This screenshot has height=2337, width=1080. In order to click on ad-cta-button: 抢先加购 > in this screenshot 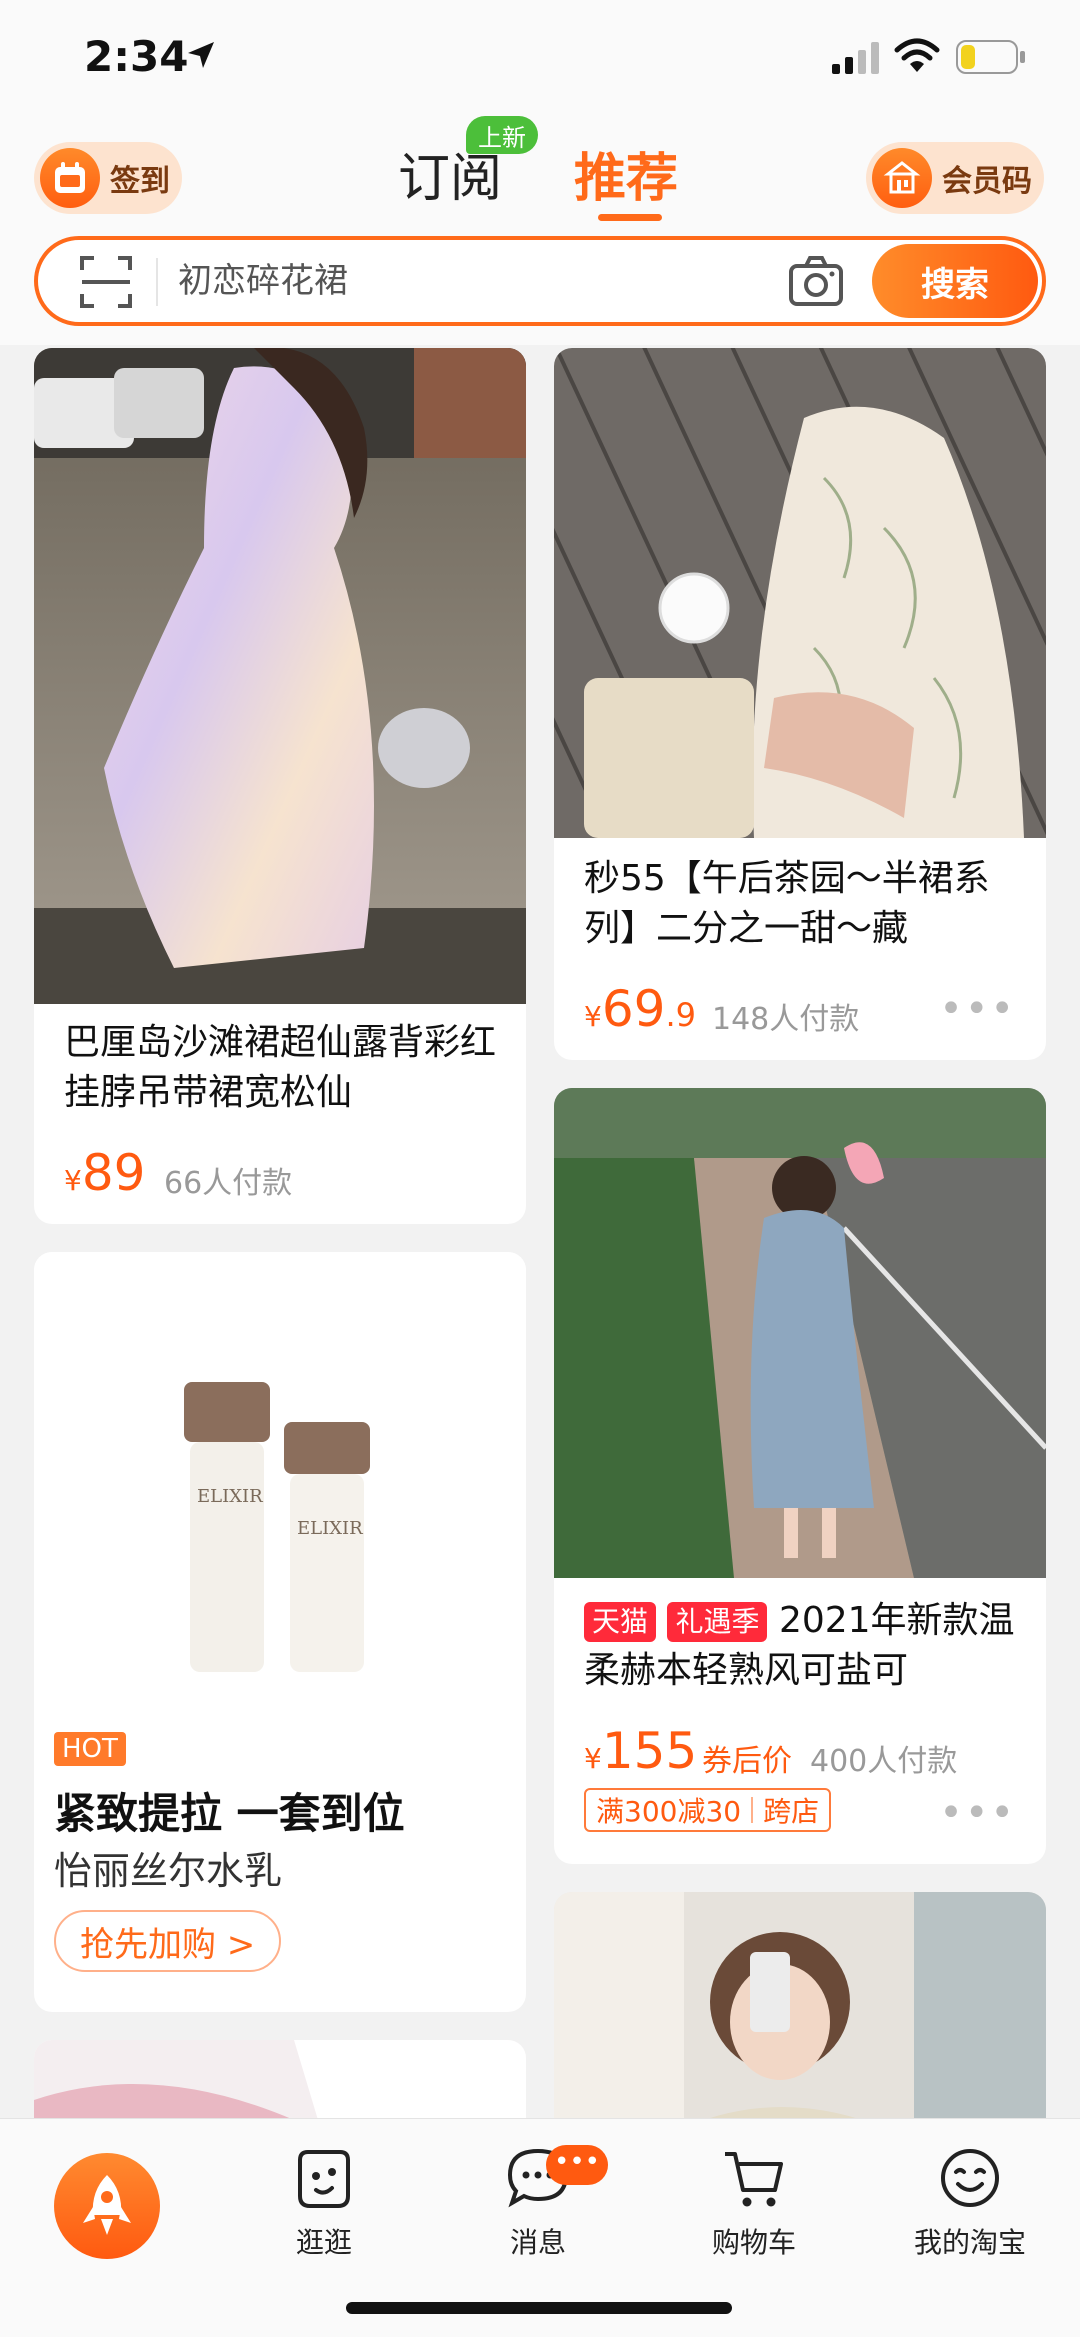, I will do `click(168, 1941)`.